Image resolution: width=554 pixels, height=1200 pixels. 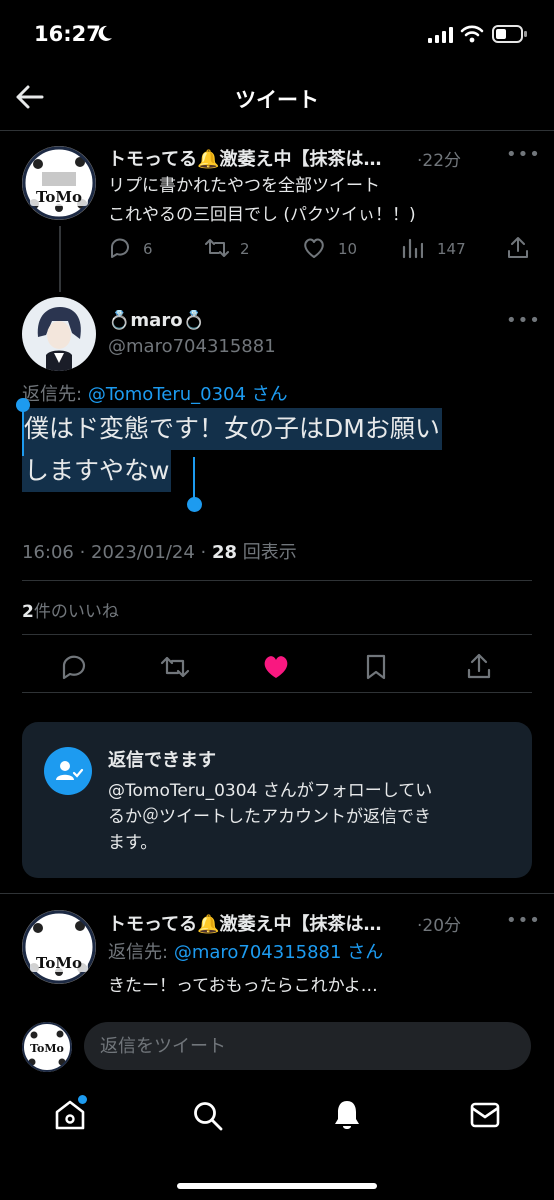 I want to click on reply-to-handle-link: @TomoTeru_0304, so click(x=167, y=394).